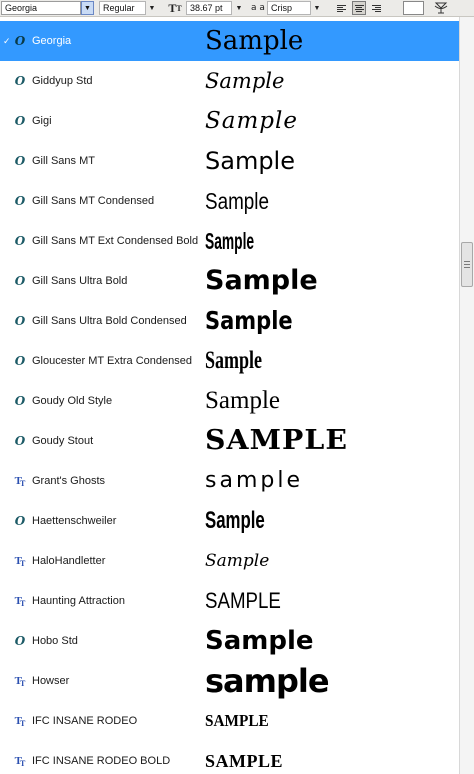 This screenshot has width=474, height=774. I want to click on font-name: Gill Sans MT Condensed, so click(93, 201).